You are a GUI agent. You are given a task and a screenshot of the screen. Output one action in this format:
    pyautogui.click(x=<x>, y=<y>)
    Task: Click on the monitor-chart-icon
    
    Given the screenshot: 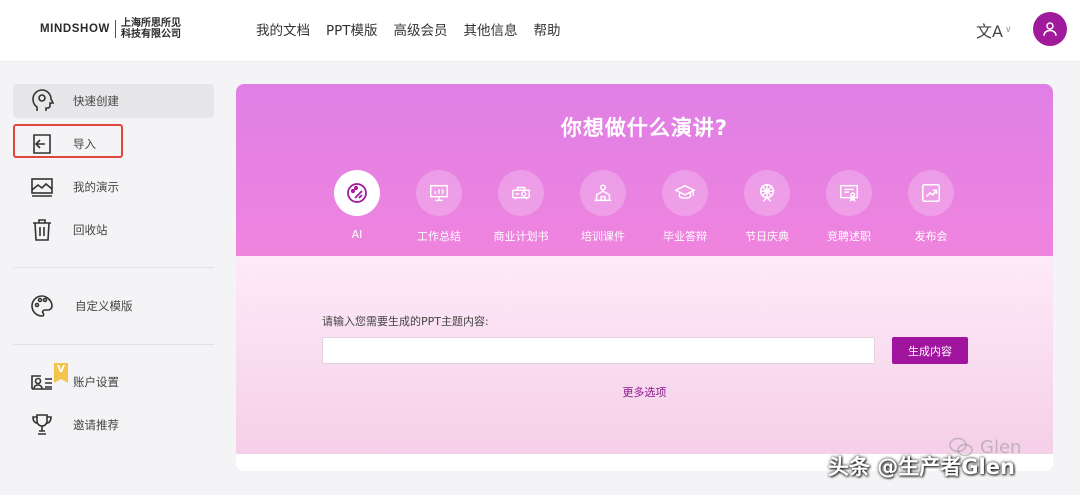 What is the action you would take?
    pyautogui.click(x=439, y=193)
    